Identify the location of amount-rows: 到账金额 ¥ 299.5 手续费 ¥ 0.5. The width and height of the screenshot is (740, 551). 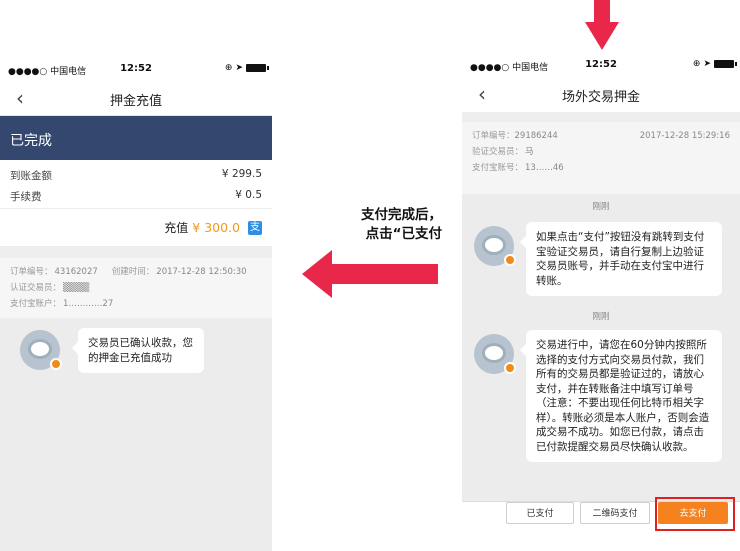
(136, 184).